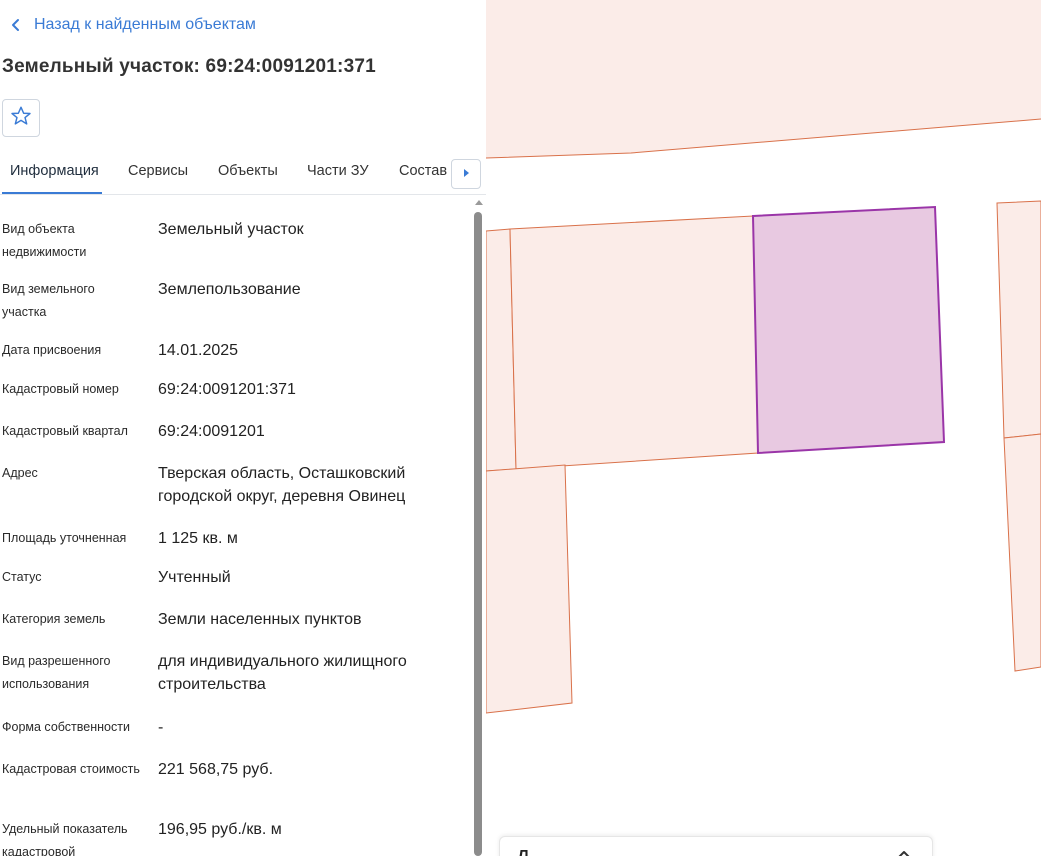  I want to click on back-to-results-link: Назад к найденным объектам, so click(132, 25).